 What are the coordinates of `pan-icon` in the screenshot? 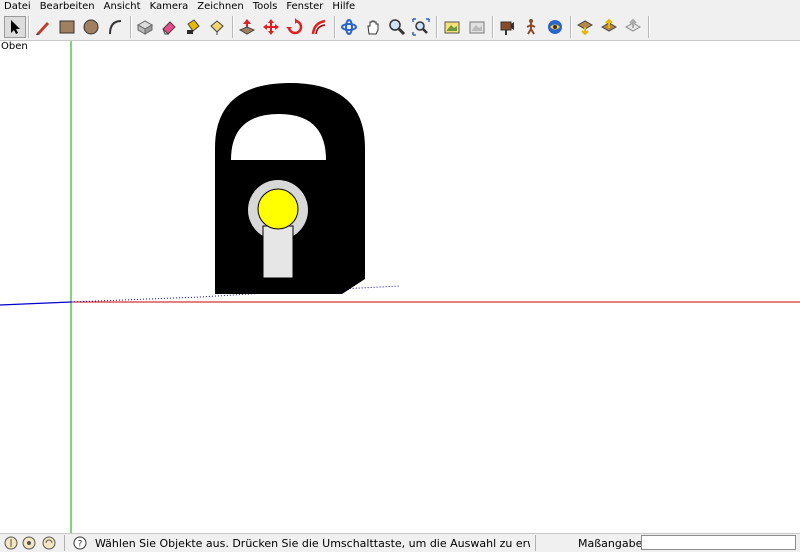 It's located at (373, 27).